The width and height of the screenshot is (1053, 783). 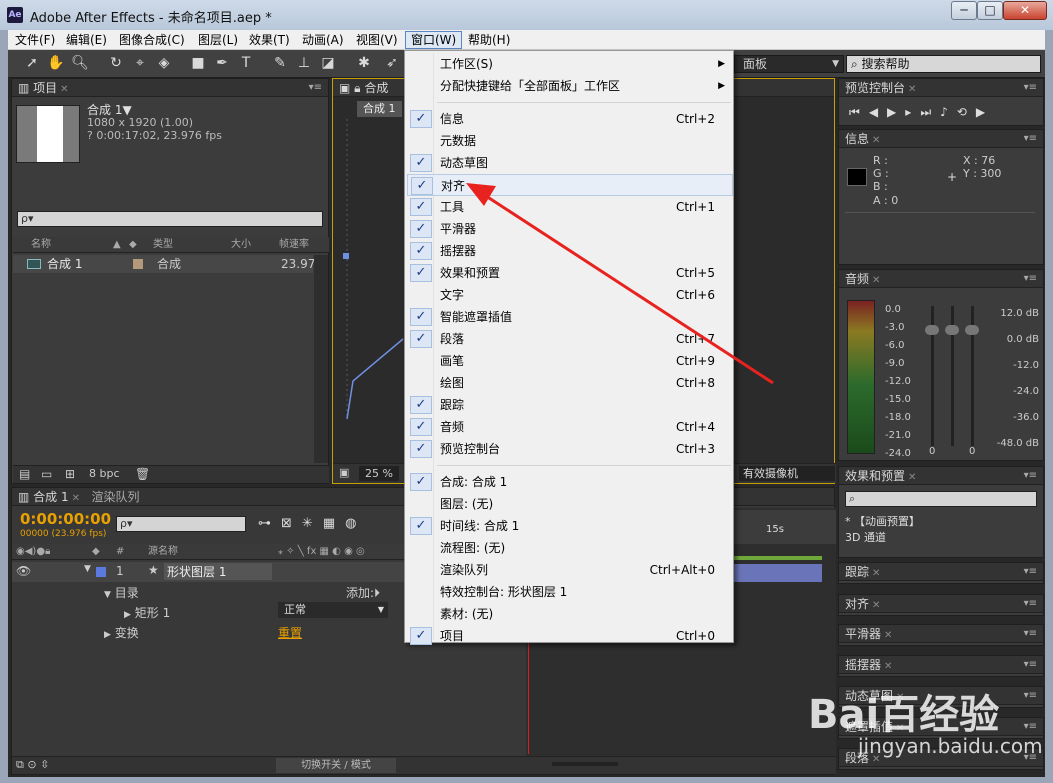 I want to click on annotation-arrow, so click(x=620, y=284).